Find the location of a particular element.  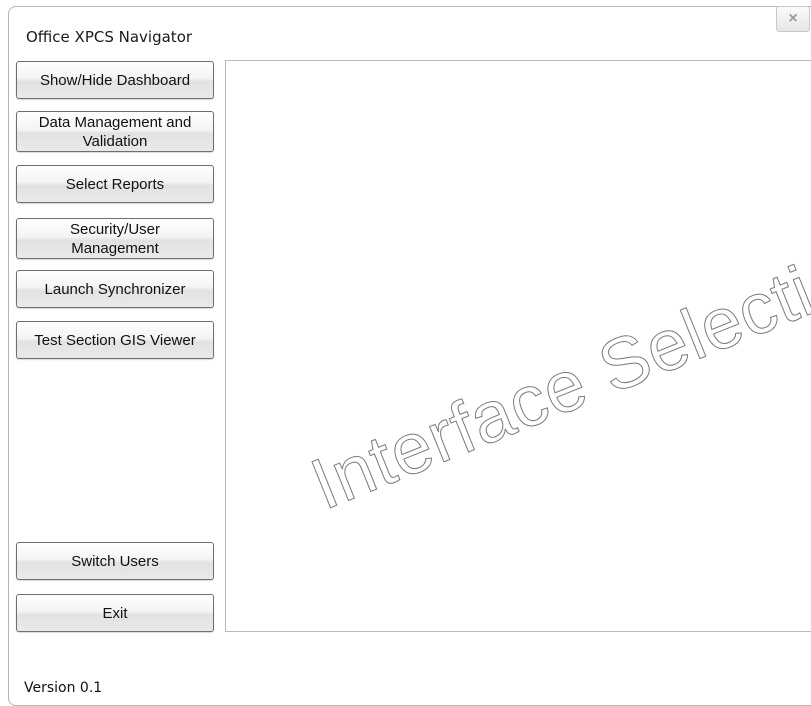

security-user-management-button: Security/User Management is located at coordinates (115, 238).